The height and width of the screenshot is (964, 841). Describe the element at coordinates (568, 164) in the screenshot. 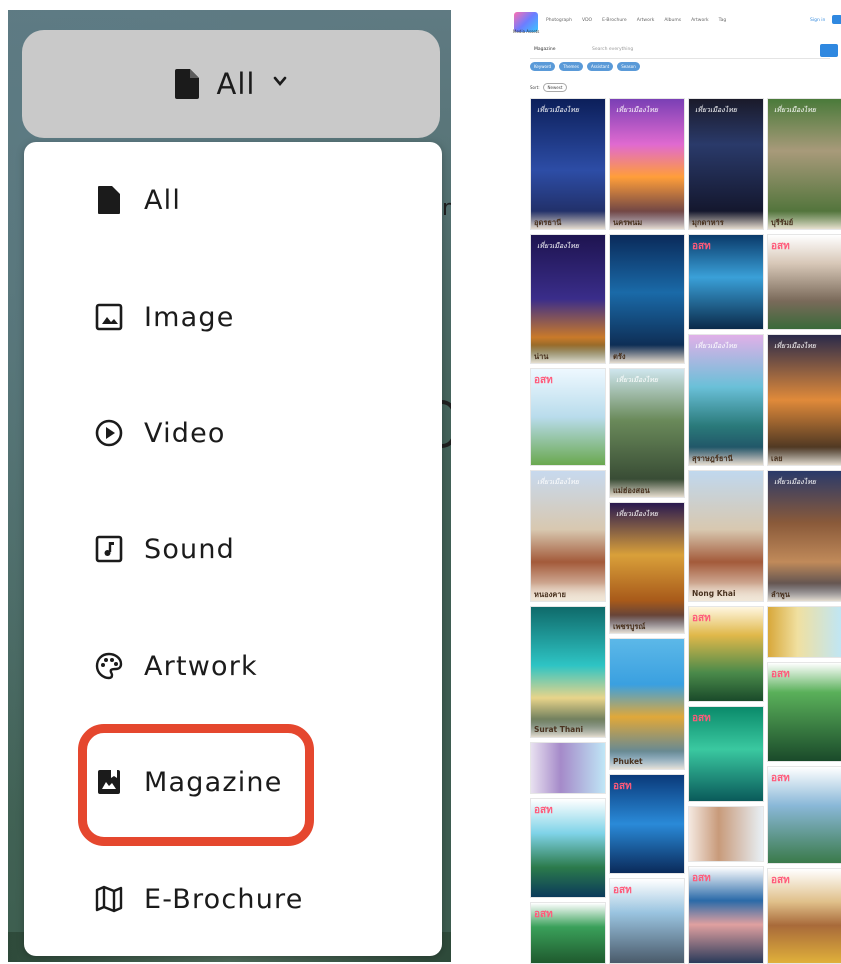

I see `magazine-thumbnail: เที่ยวเมืองไทย อุดรธานี` at that location.